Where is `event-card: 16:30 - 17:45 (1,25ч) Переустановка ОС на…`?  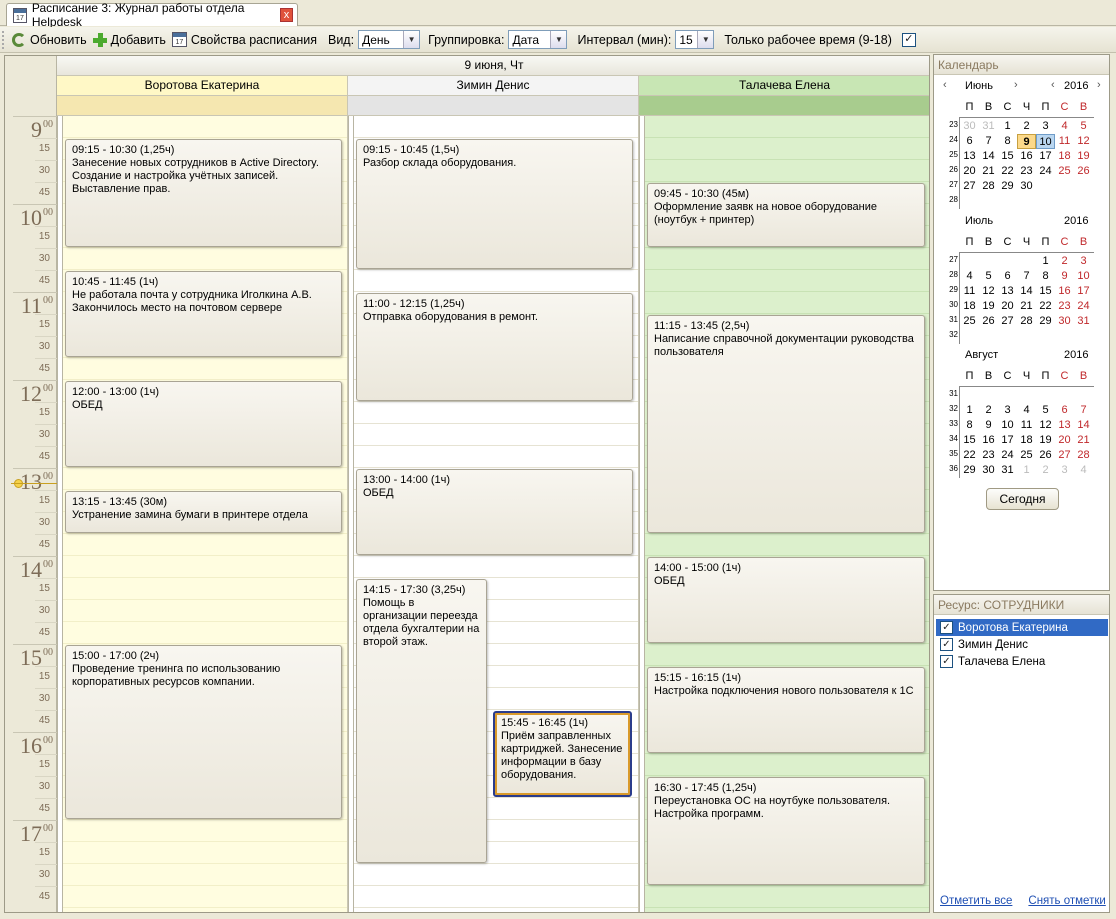 event-card: 16:30 - 17:45 (1,25ч) Переустановка ОС на… is located at coordinates (786, 831).